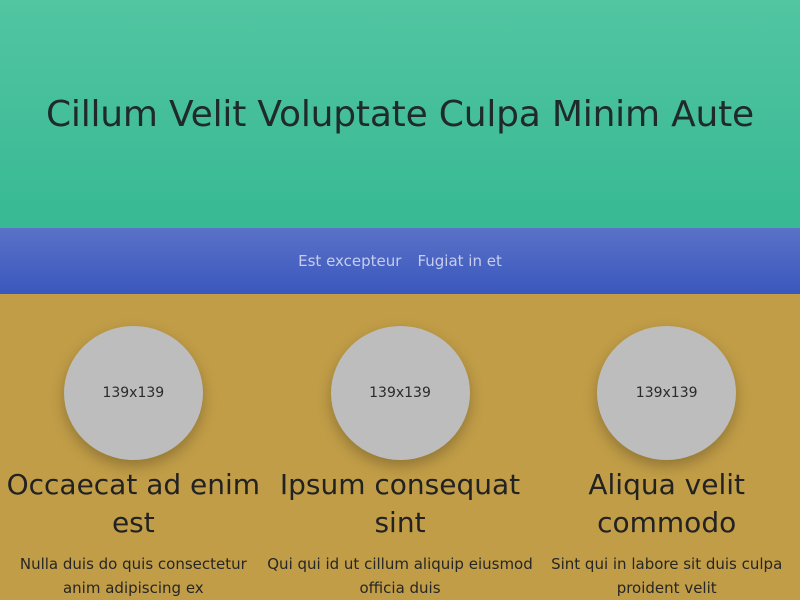 This screenshot has width=800, height=600. Describe the element at coordinates (459, 261) in the screenshot. I see `nav-link-fugiat-in-et: Fugiat in et` at that location.